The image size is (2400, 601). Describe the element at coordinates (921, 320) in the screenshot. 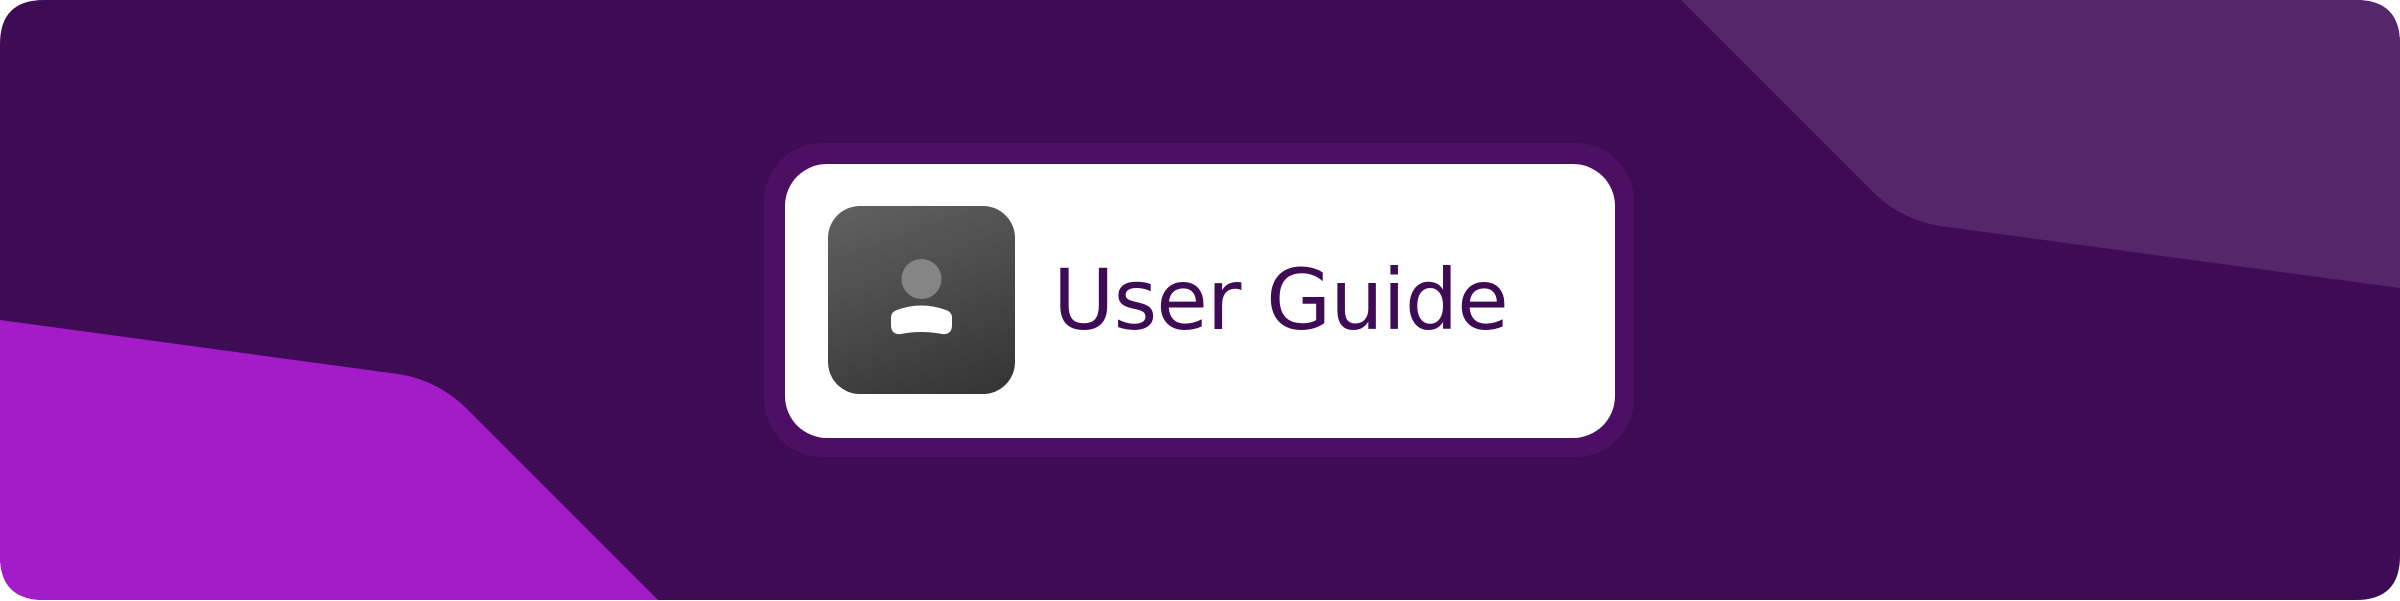

I see `user-icon-body` at that location.